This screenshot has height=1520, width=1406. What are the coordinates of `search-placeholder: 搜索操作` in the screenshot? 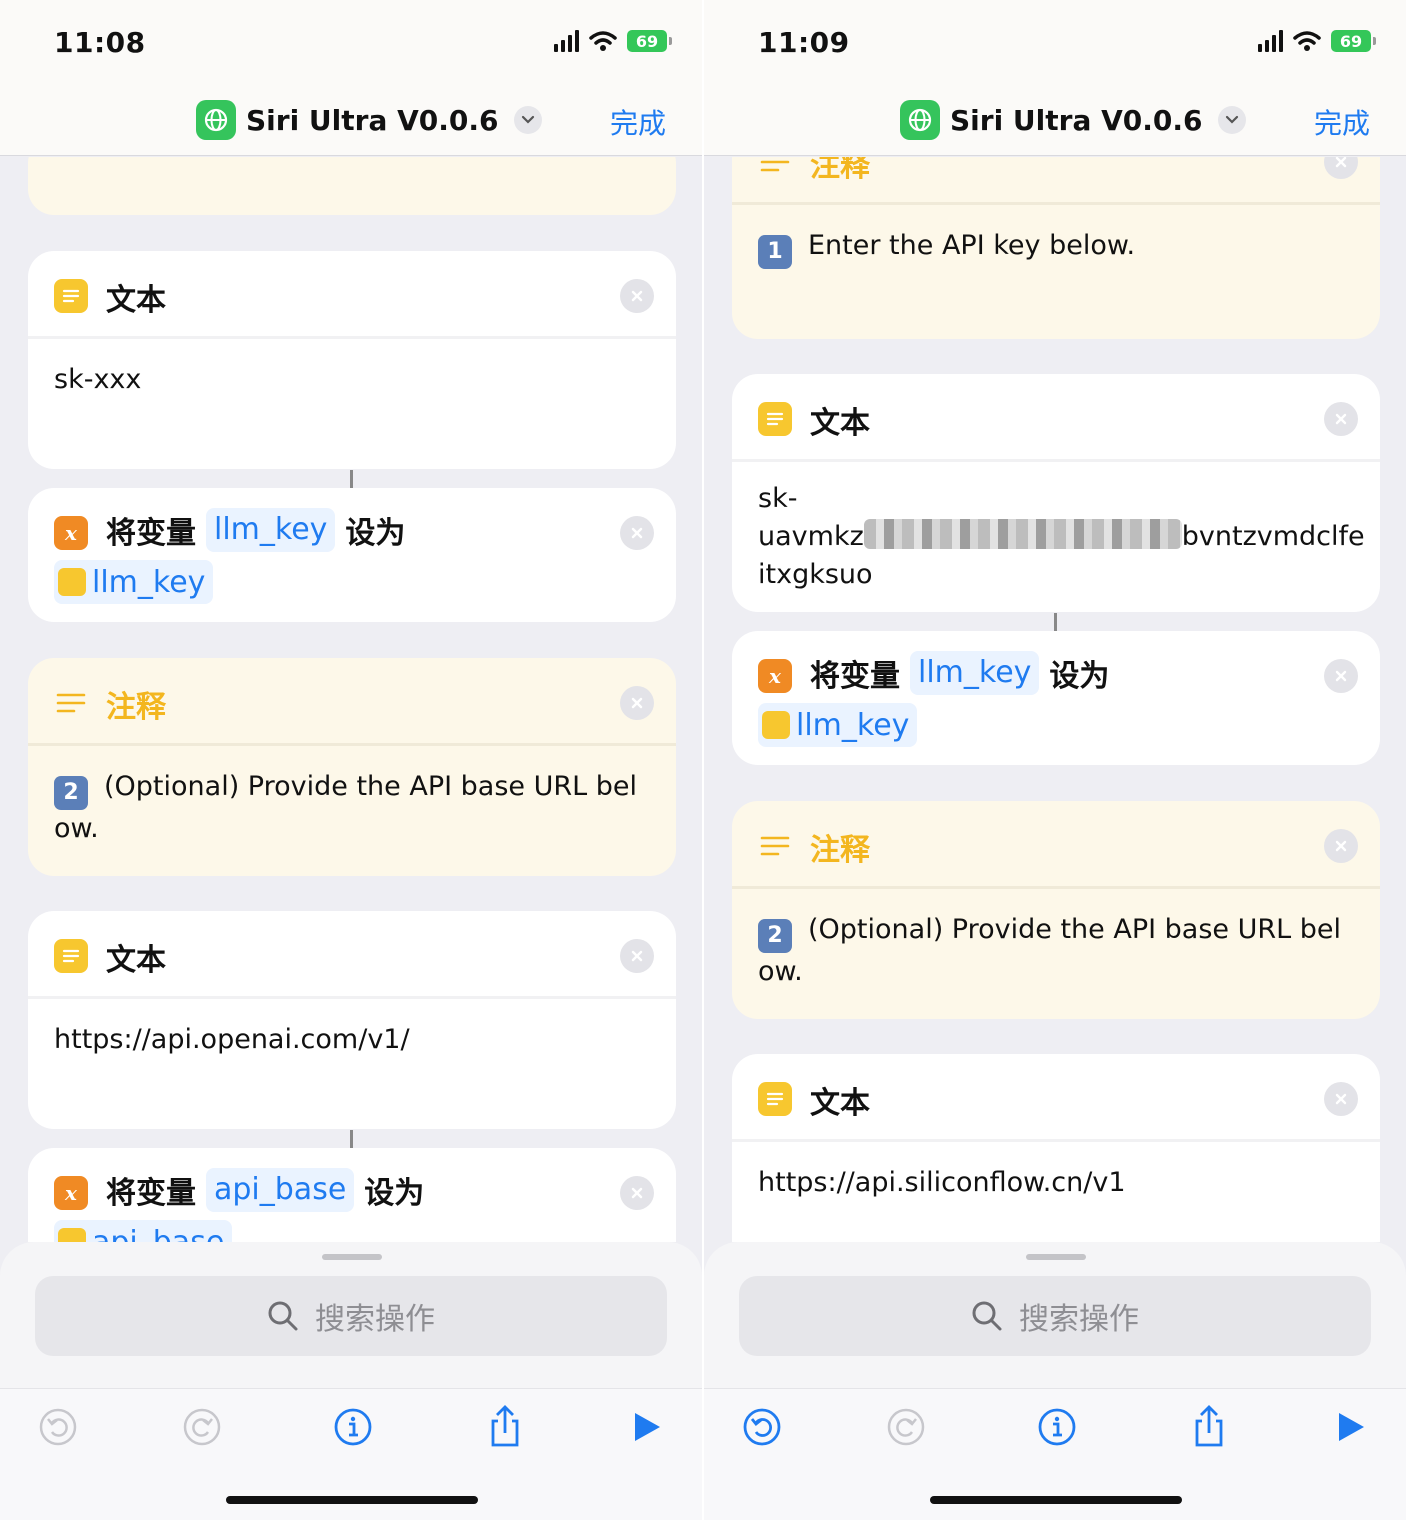 It's located at (375, 1319).